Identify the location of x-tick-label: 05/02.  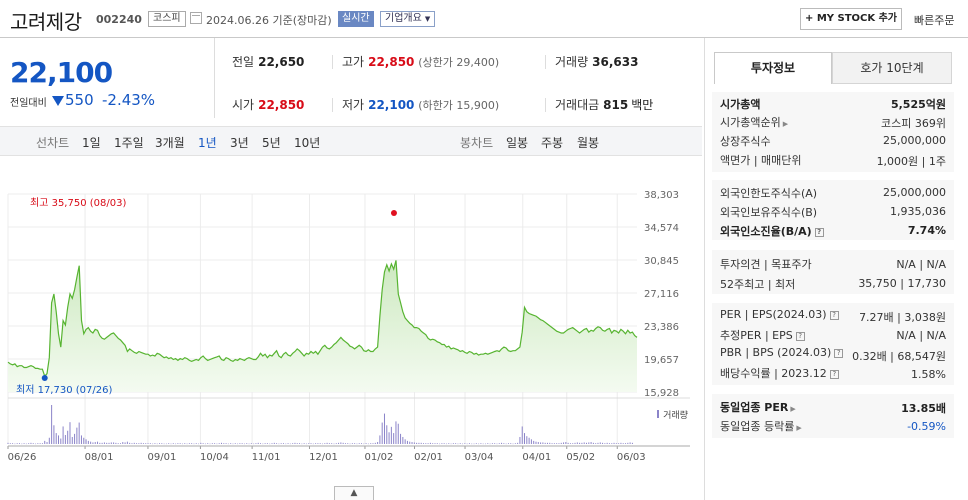
(580, 457).